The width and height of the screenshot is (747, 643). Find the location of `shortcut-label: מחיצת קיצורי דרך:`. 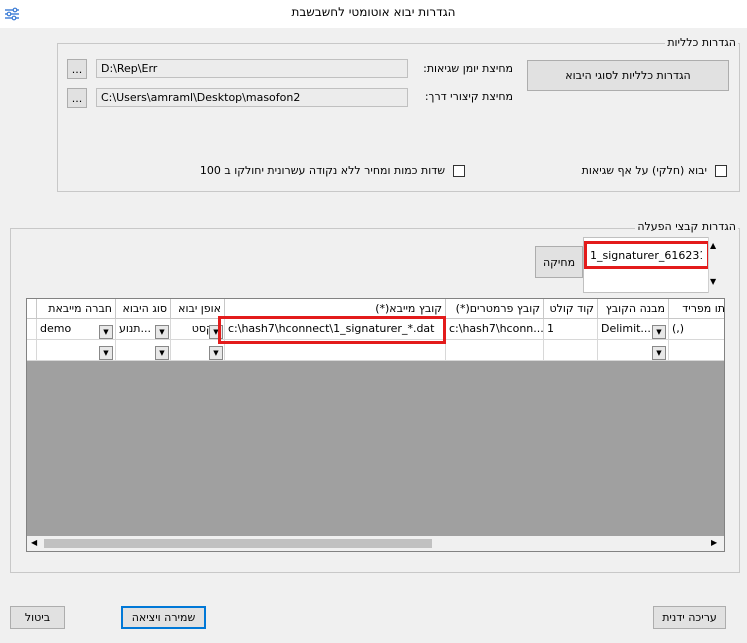

shortcut-label: מחיצת קיצורי דרך: is located at coordinates (468, 96).